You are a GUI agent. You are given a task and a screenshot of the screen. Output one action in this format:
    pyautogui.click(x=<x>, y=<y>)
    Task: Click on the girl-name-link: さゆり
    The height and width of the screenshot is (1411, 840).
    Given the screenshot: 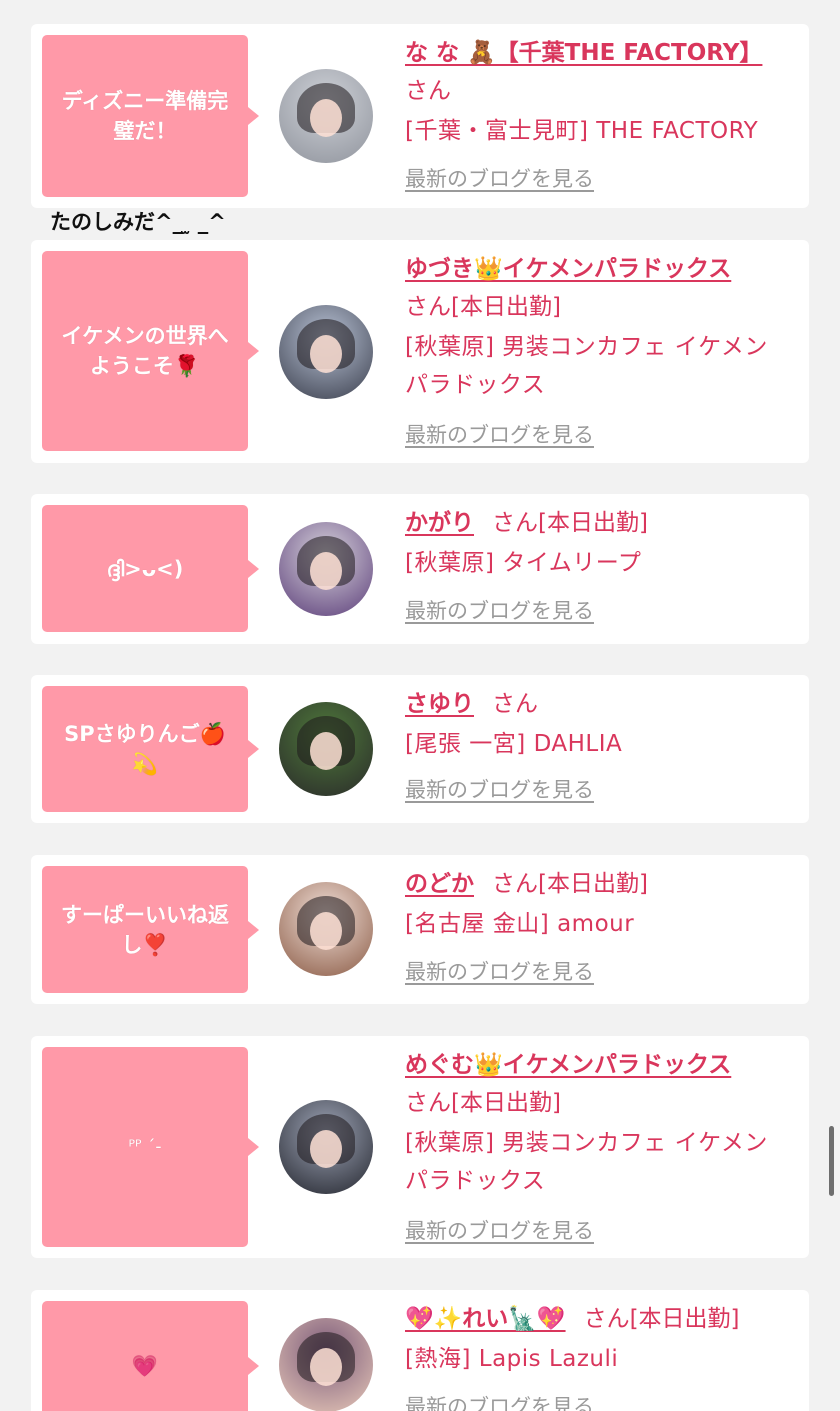 What is the action you would take?
    pyautogui.click(x=439, y=704)
    